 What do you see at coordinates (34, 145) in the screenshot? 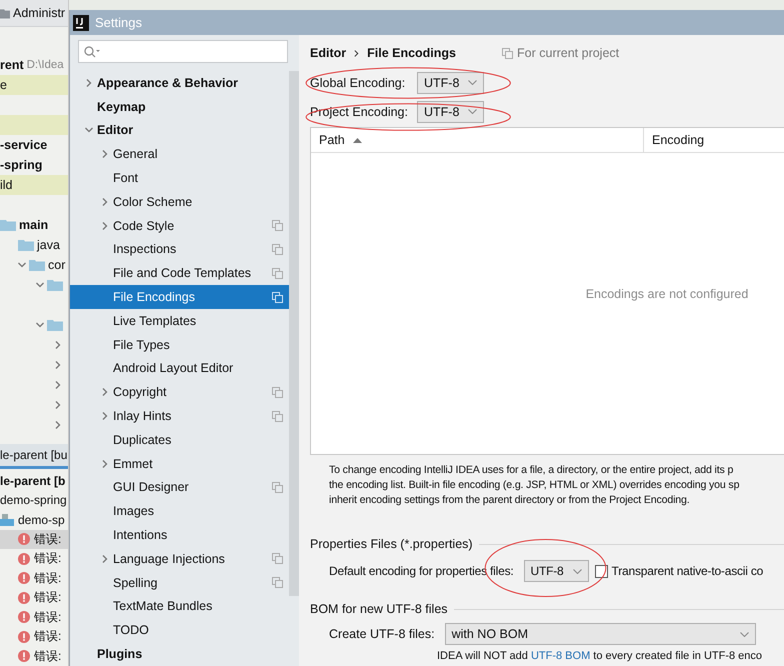
I see `tree-row: -service` at bounding box center [34, 145].